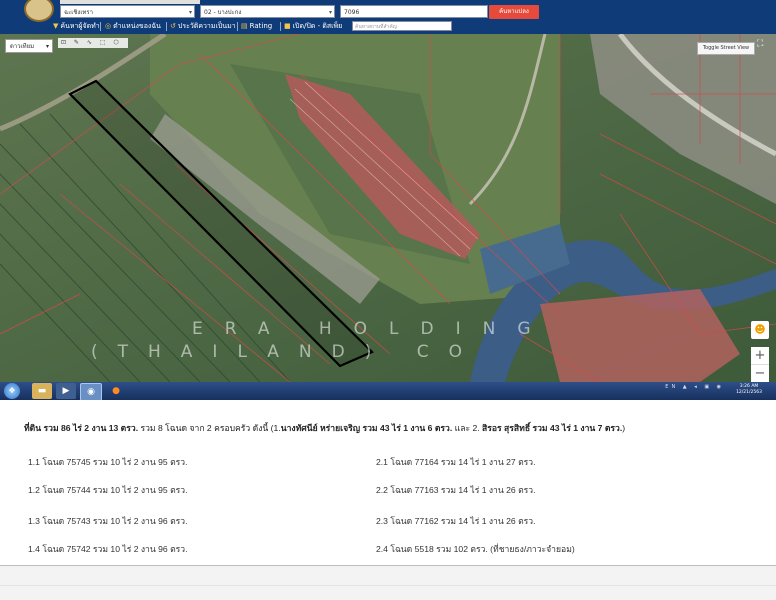  What do you see at coordinates (116, 391) in the screenshot?
I see `firefox-icon: ●` at bounding box center [116, 391].